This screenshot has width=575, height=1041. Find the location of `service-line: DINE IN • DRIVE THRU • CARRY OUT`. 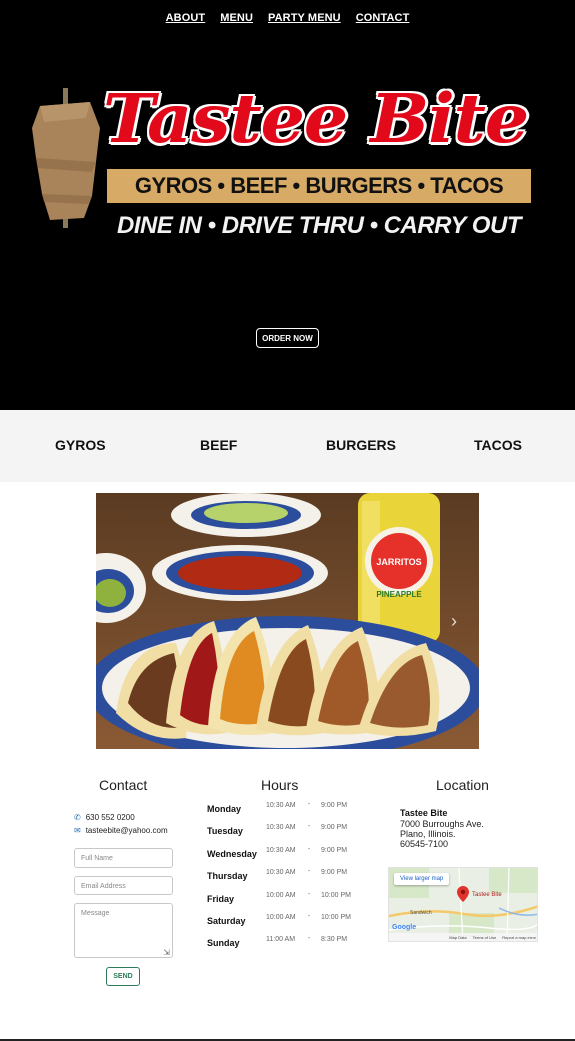

service-line: DINE IN • DRIVE THRU • CARRY OUT is located at coordinates (319, 225).